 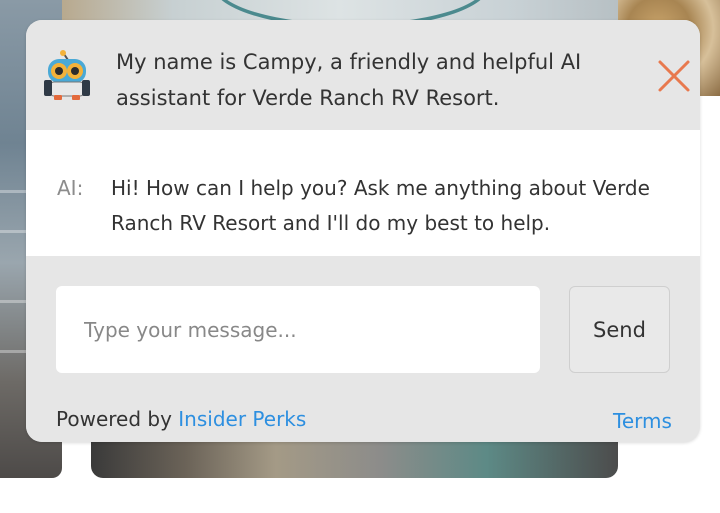 What do you see at coordinates (308, 98) in the screenshot?
I see `intro-line-2: assistant for Verde Ranch RV Resort.` at bounding box center [308, 98].